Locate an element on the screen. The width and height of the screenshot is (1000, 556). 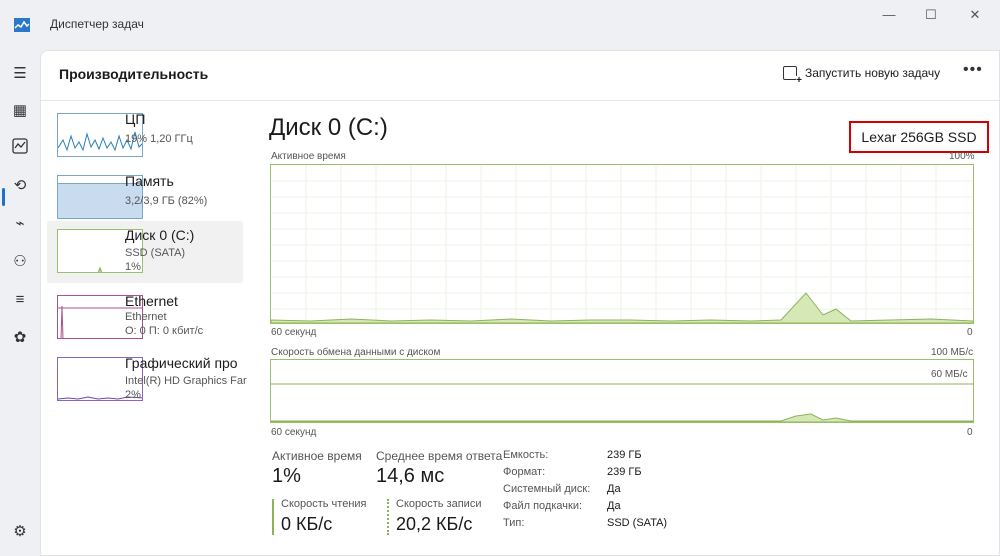
details-icon: ≡ is located at coordinates (20, 300).